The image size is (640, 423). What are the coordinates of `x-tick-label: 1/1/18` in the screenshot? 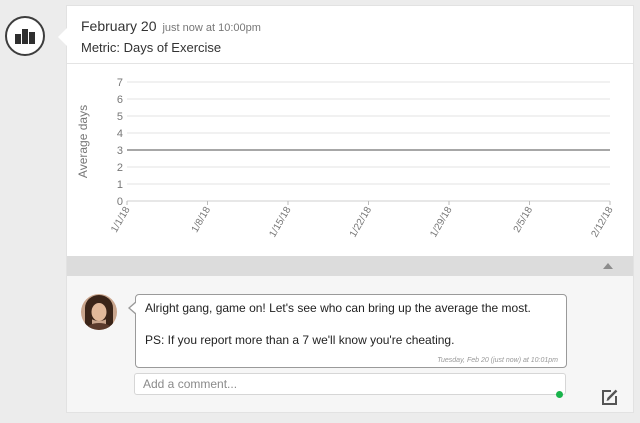 It's located at (121, 220).